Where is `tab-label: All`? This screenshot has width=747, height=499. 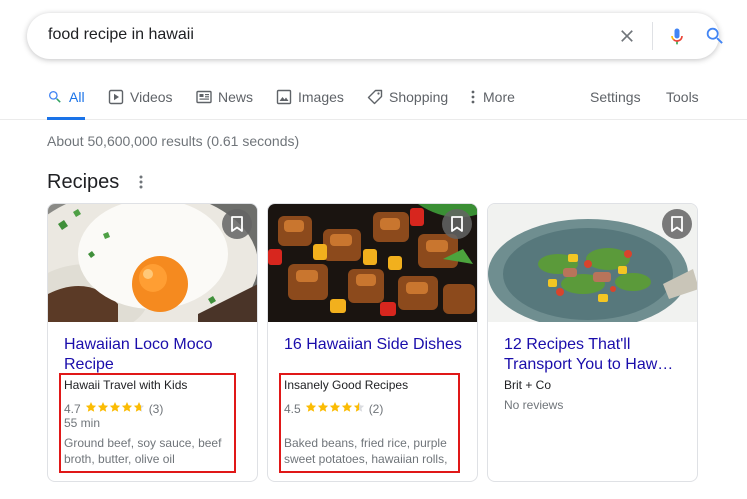 tab-label: All is located at coordinates (77, 97).